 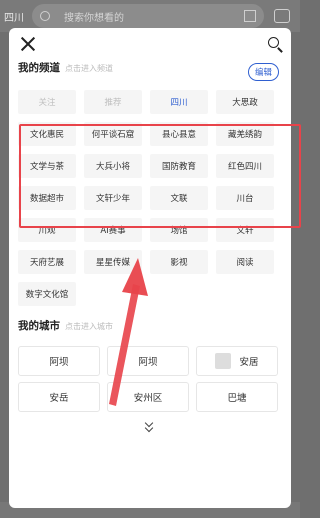 What do you see at coordinates (282, 16) in the screenshot?
I see `camera-icon` at bounding box center [282, 16].